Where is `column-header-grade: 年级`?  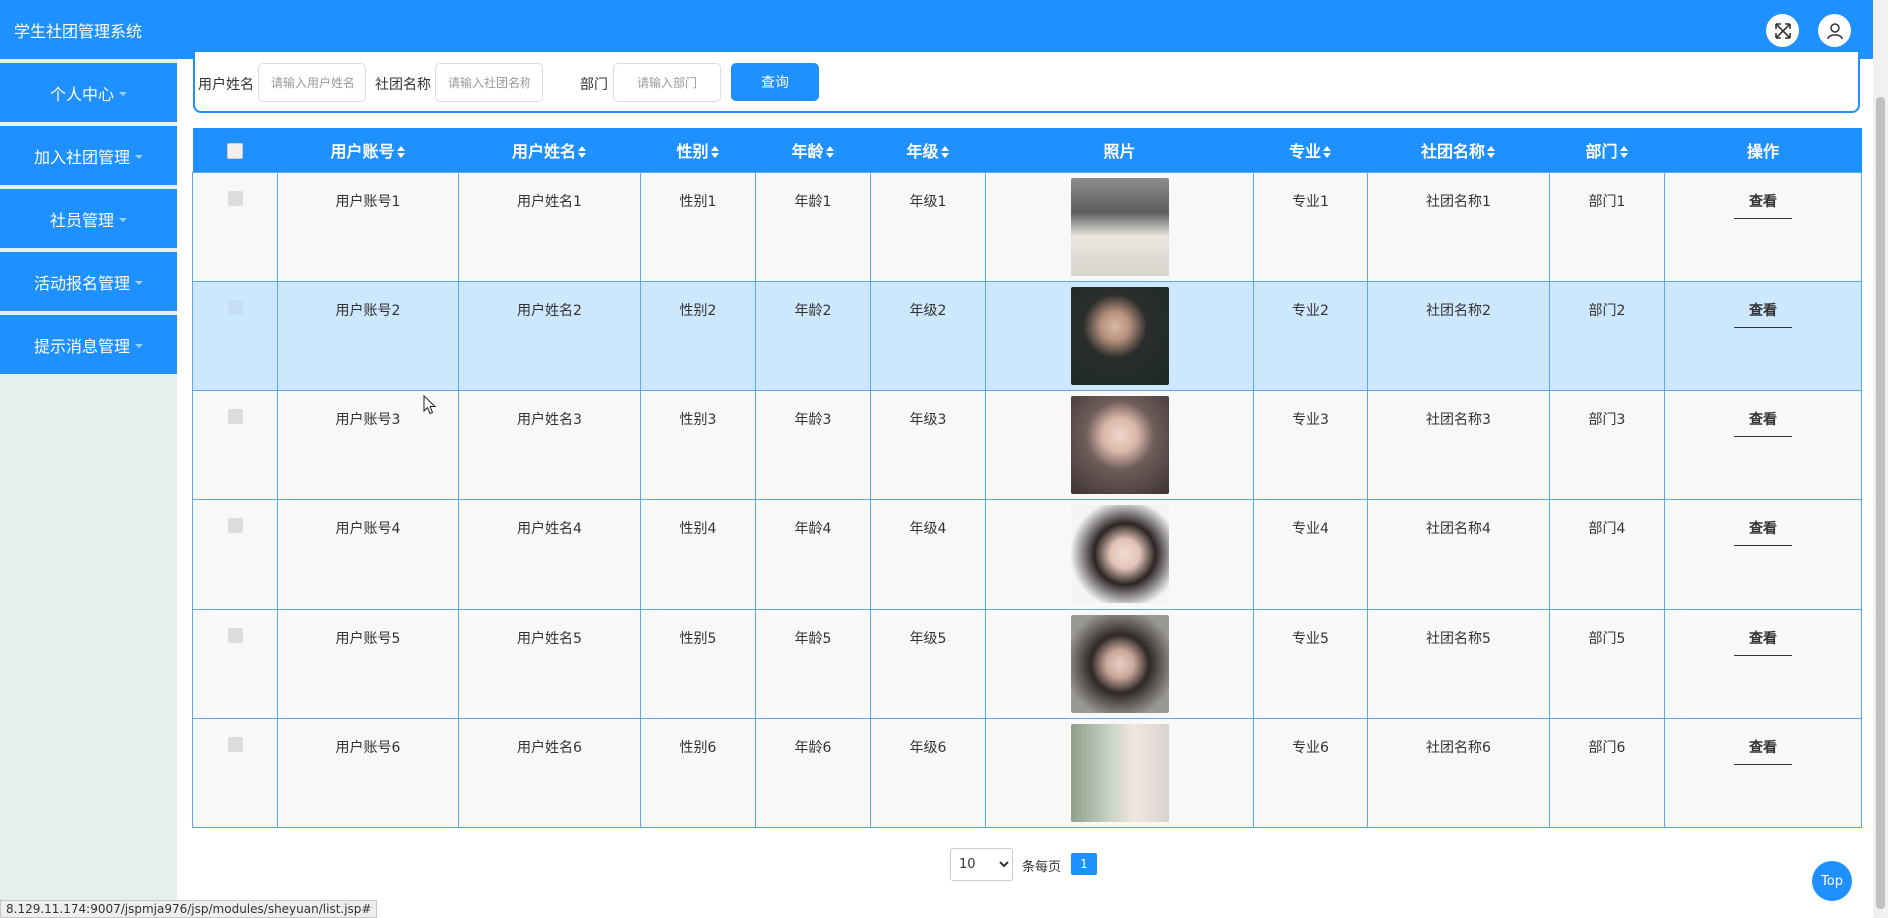
column-header-grade: 年级 is located at coordinates (928, 150).